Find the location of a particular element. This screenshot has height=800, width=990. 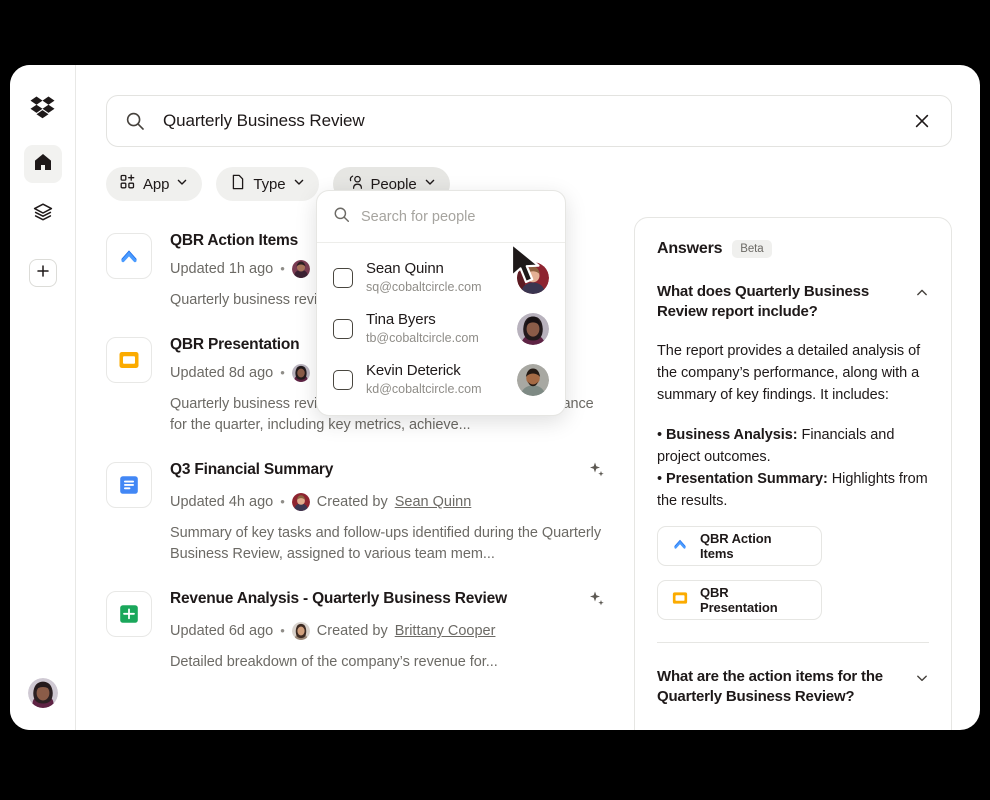

sidebar-item-home is located at coordinates (42, 164).